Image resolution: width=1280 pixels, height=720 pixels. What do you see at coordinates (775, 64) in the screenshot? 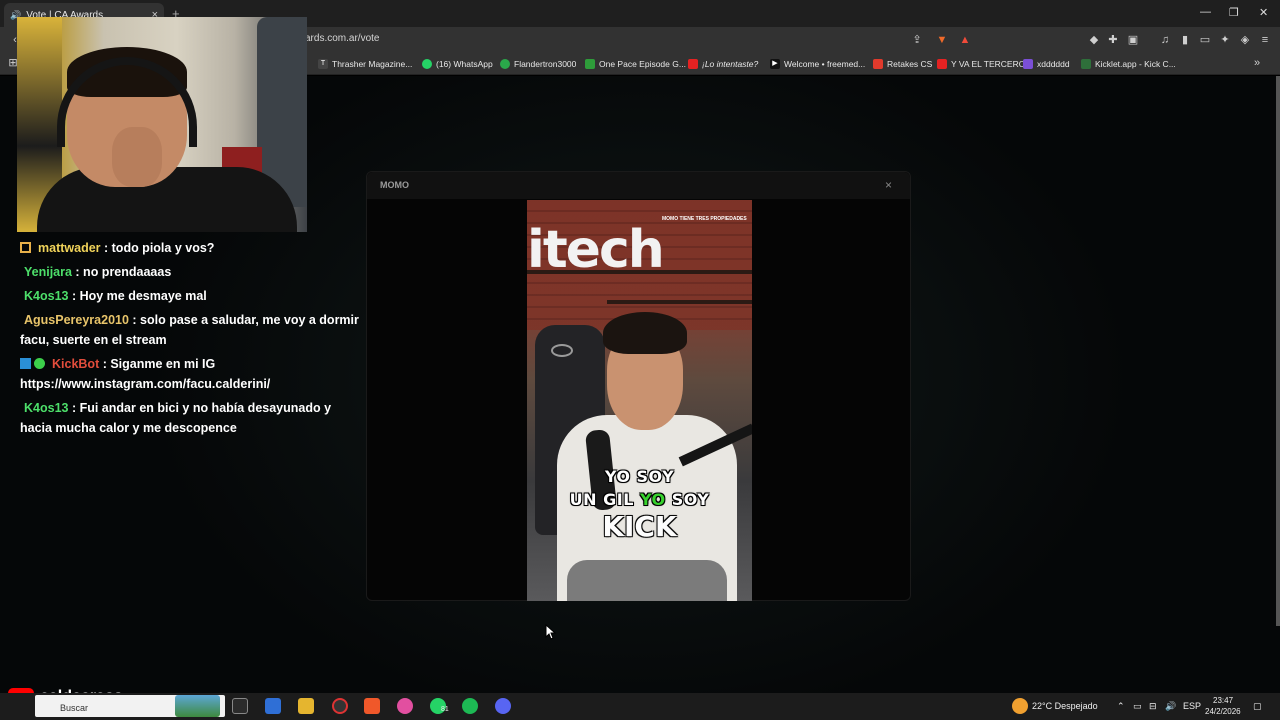
I see `play-icon: ▶` at bounding box center [775, 64].